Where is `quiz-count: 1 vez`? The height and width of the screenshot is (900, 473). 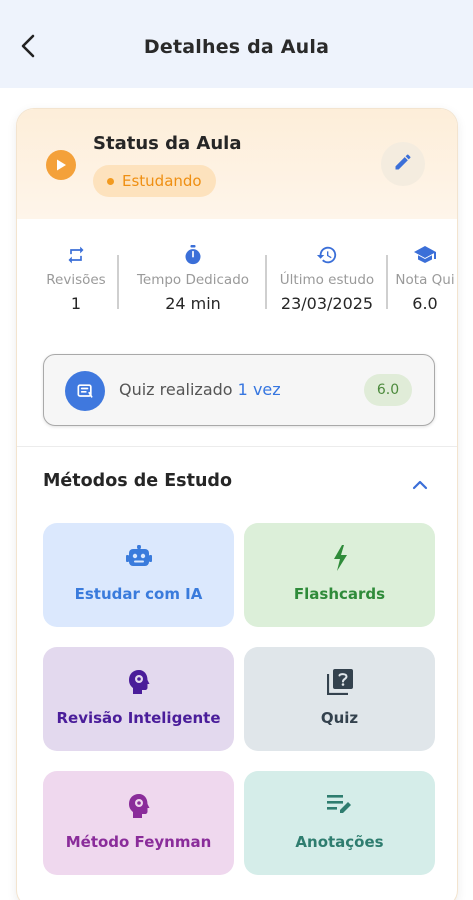
quiz-count: 1 vez is located at coordinates (259, 389).